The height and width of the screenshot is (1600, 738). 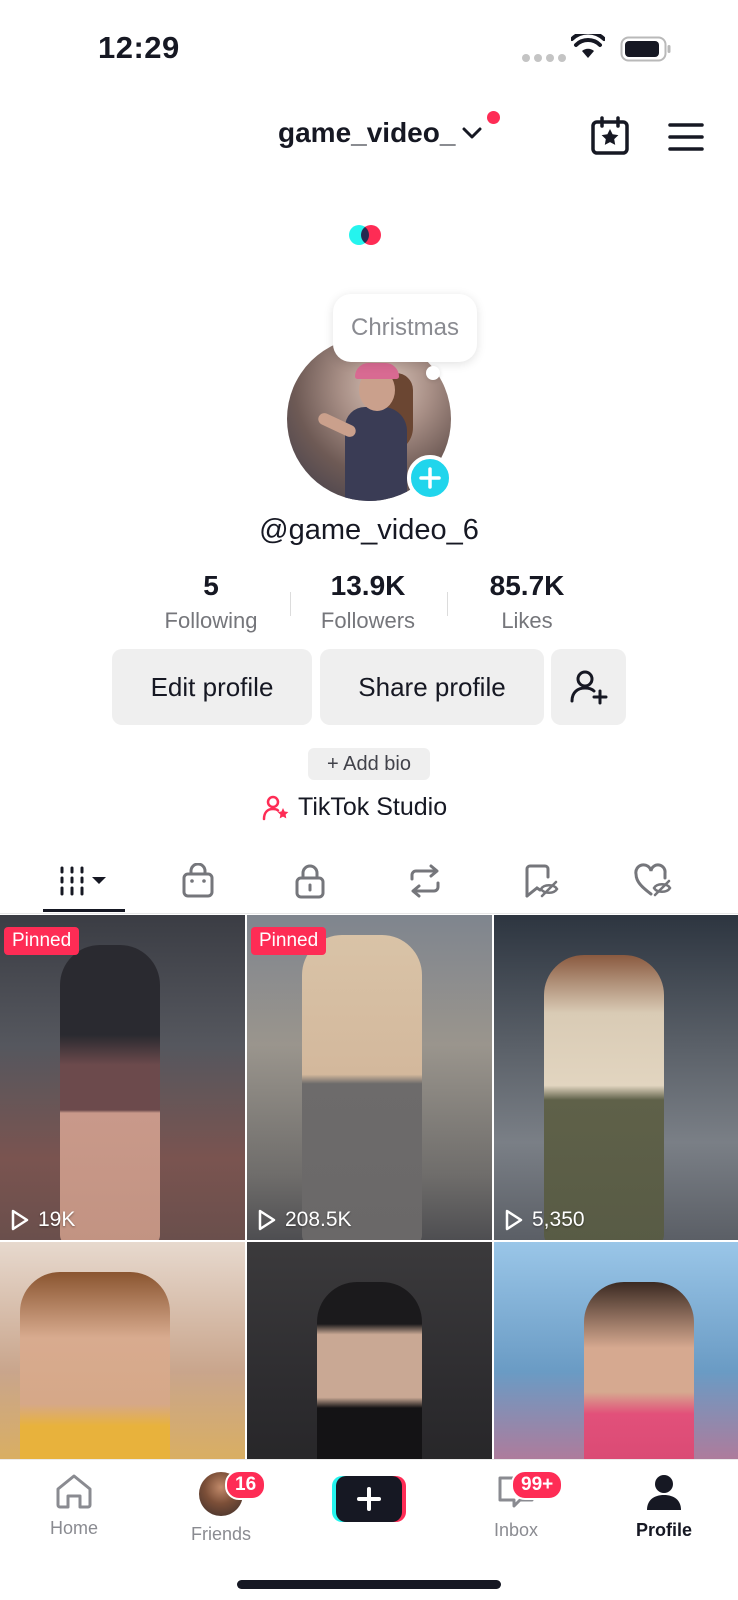 I want to click on nav-label: Home, so click(x=73, y=1528).